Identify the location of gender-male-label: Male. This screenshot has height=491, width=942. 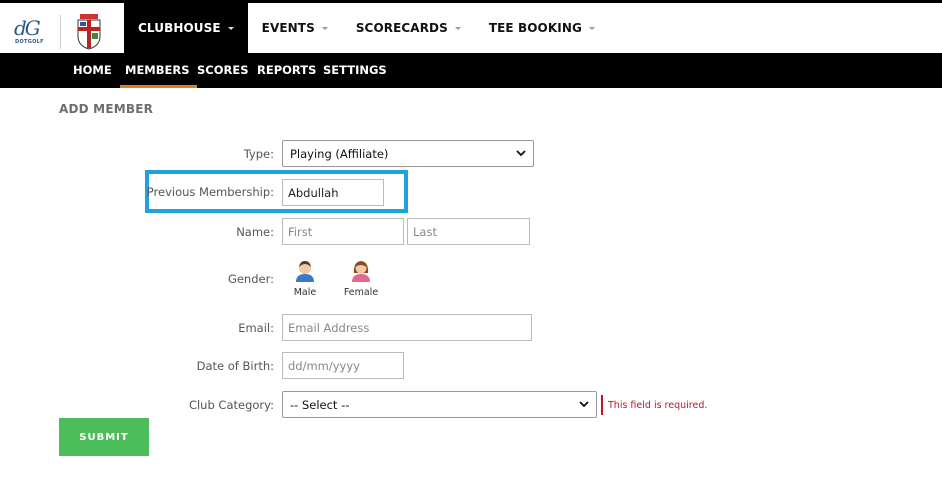
(305, 292).